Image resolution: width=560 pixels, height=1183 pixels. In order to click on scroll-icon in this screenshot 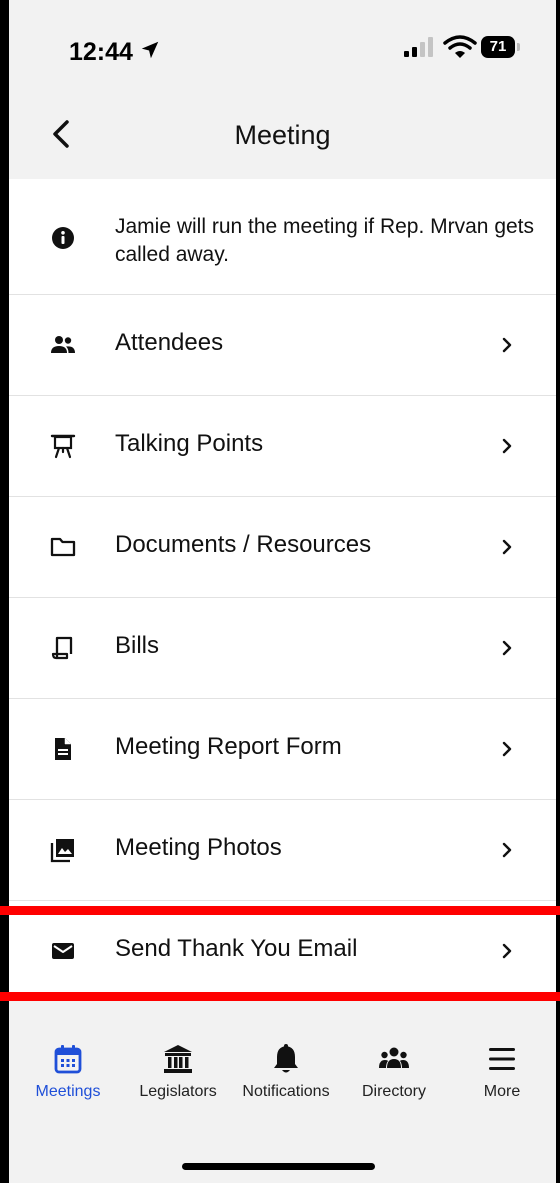, I will do `click(62, 648)`.